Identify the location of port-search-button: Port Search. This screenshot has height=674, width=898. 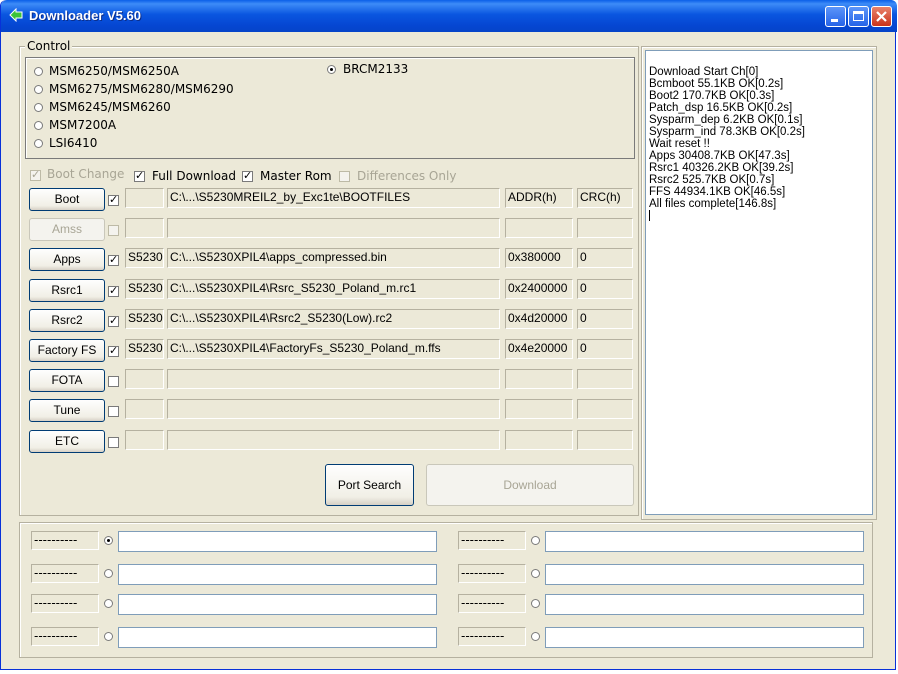
(369, 485).